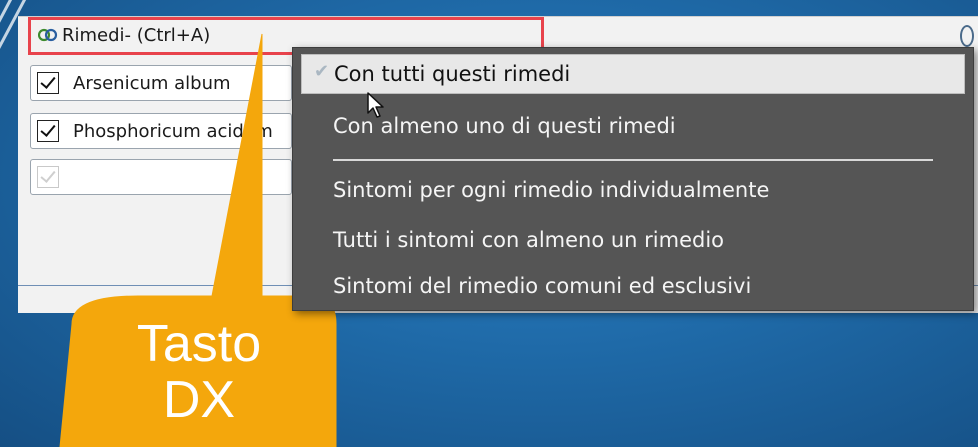 Image resolution: width=978 pixels, height=447 pixels. Describe the element at coordinates (529, 240) in the screenshot. I see `menu-item-label: Tutti i sintomi con almeno un rimedio` at that location.